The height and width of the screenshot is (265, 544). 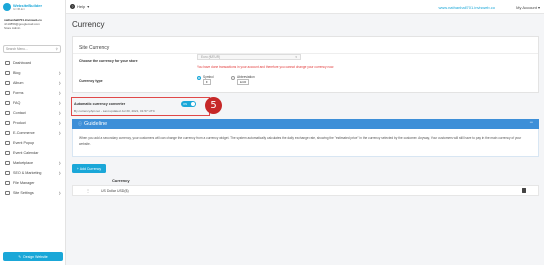 I want to click on sidebar-item-seo-marketing: SEO & Marketing ❯, so click(x=33, y=173).